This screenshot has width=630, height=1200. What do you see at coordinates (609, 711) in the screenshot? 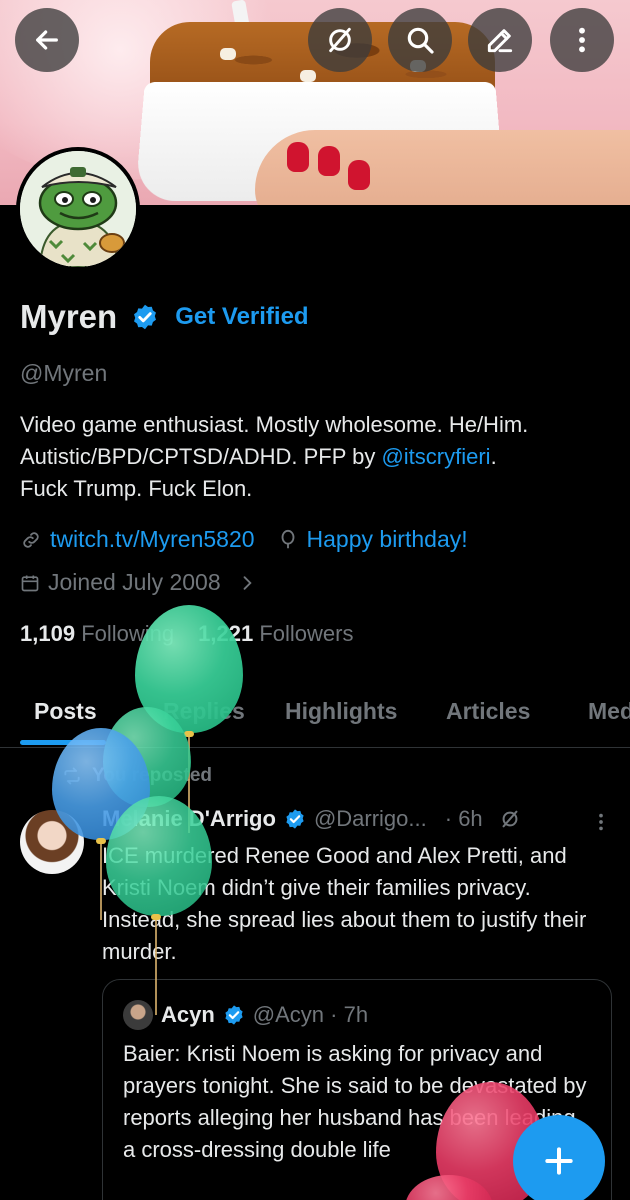
I see `tab-media: Media` at bounding box center [609, 711].